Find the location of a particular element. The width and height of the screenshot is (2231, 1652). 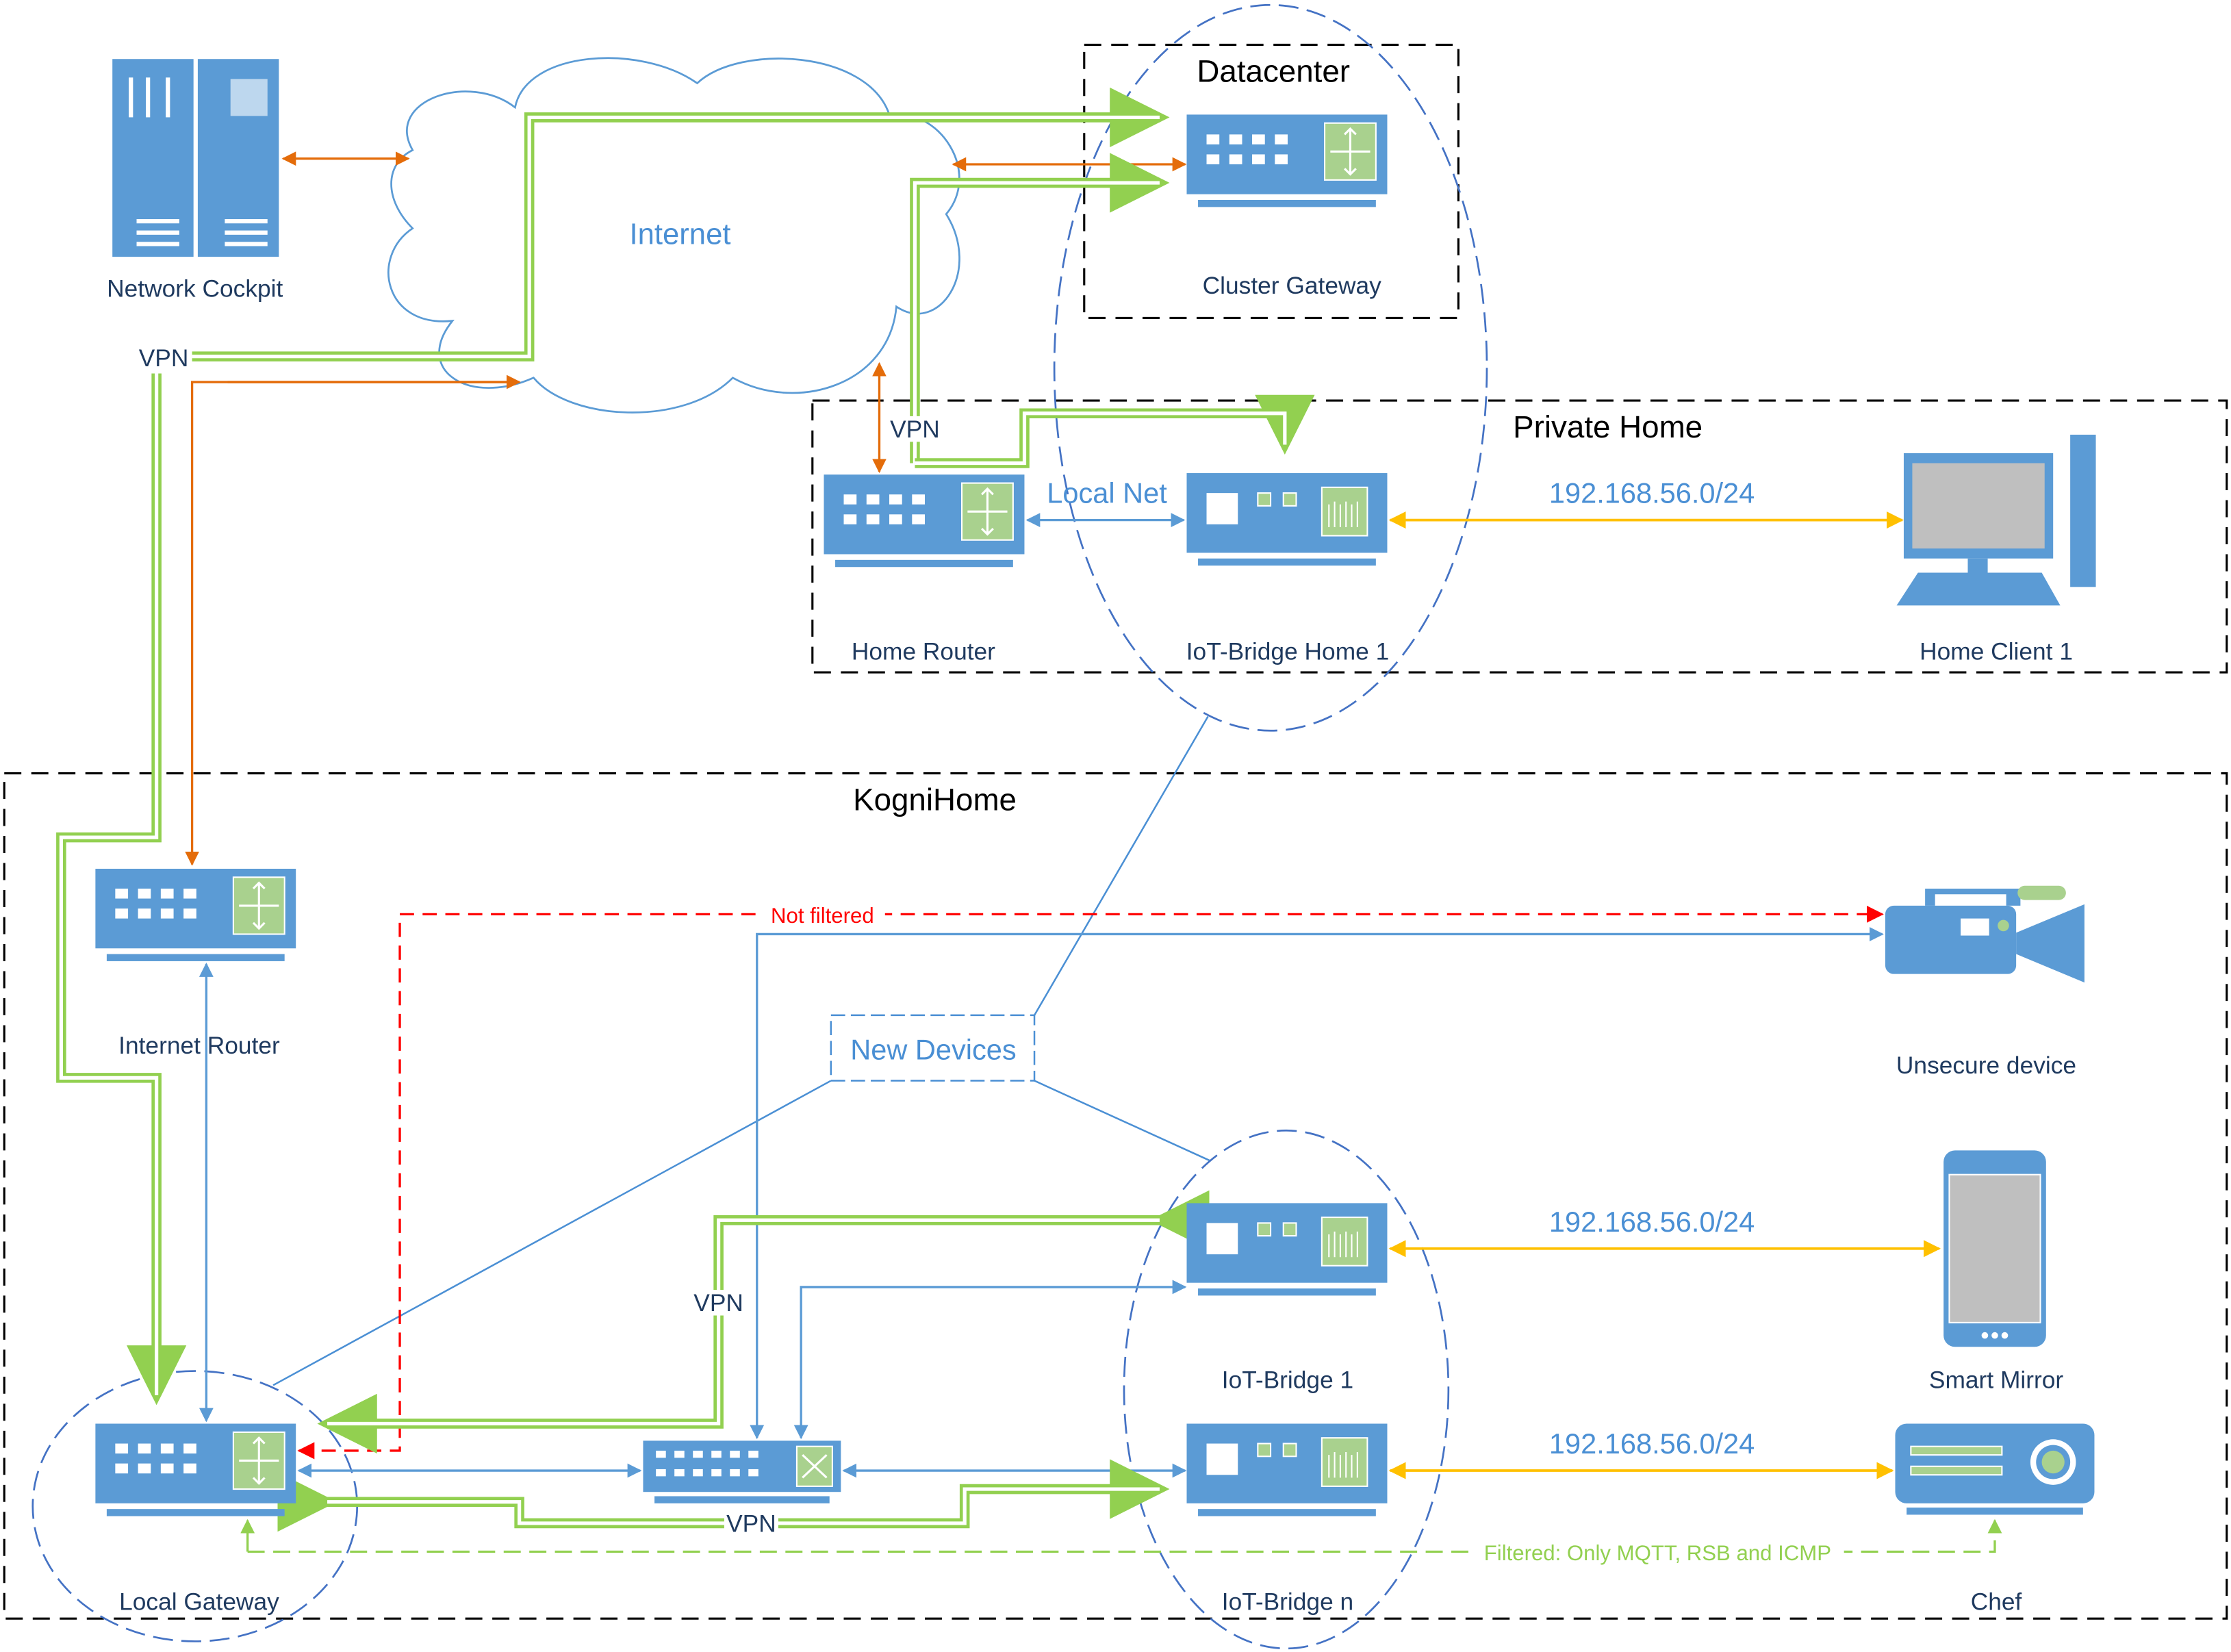

vpn-label-bridge-n: VPN is located at coordinates (751, 1523).